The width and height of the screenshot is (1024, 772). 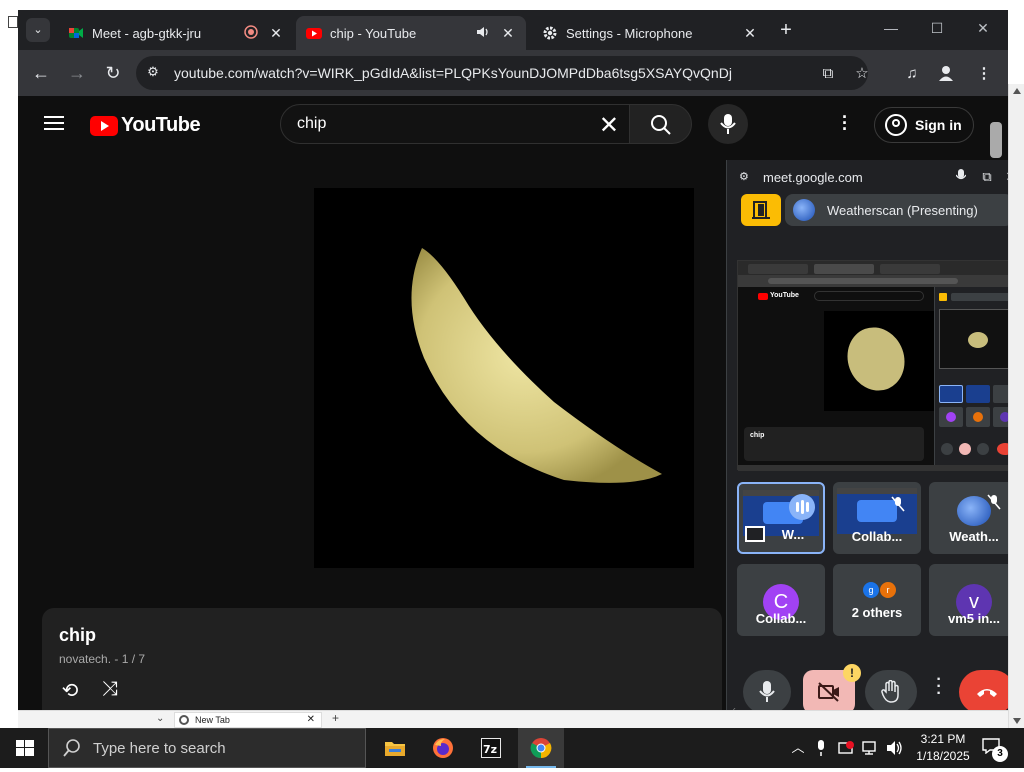 What do you see at coordinates (455, 124) in the screenshot?
I see `search-input: chip ✕` at bounding box center [455, 124].